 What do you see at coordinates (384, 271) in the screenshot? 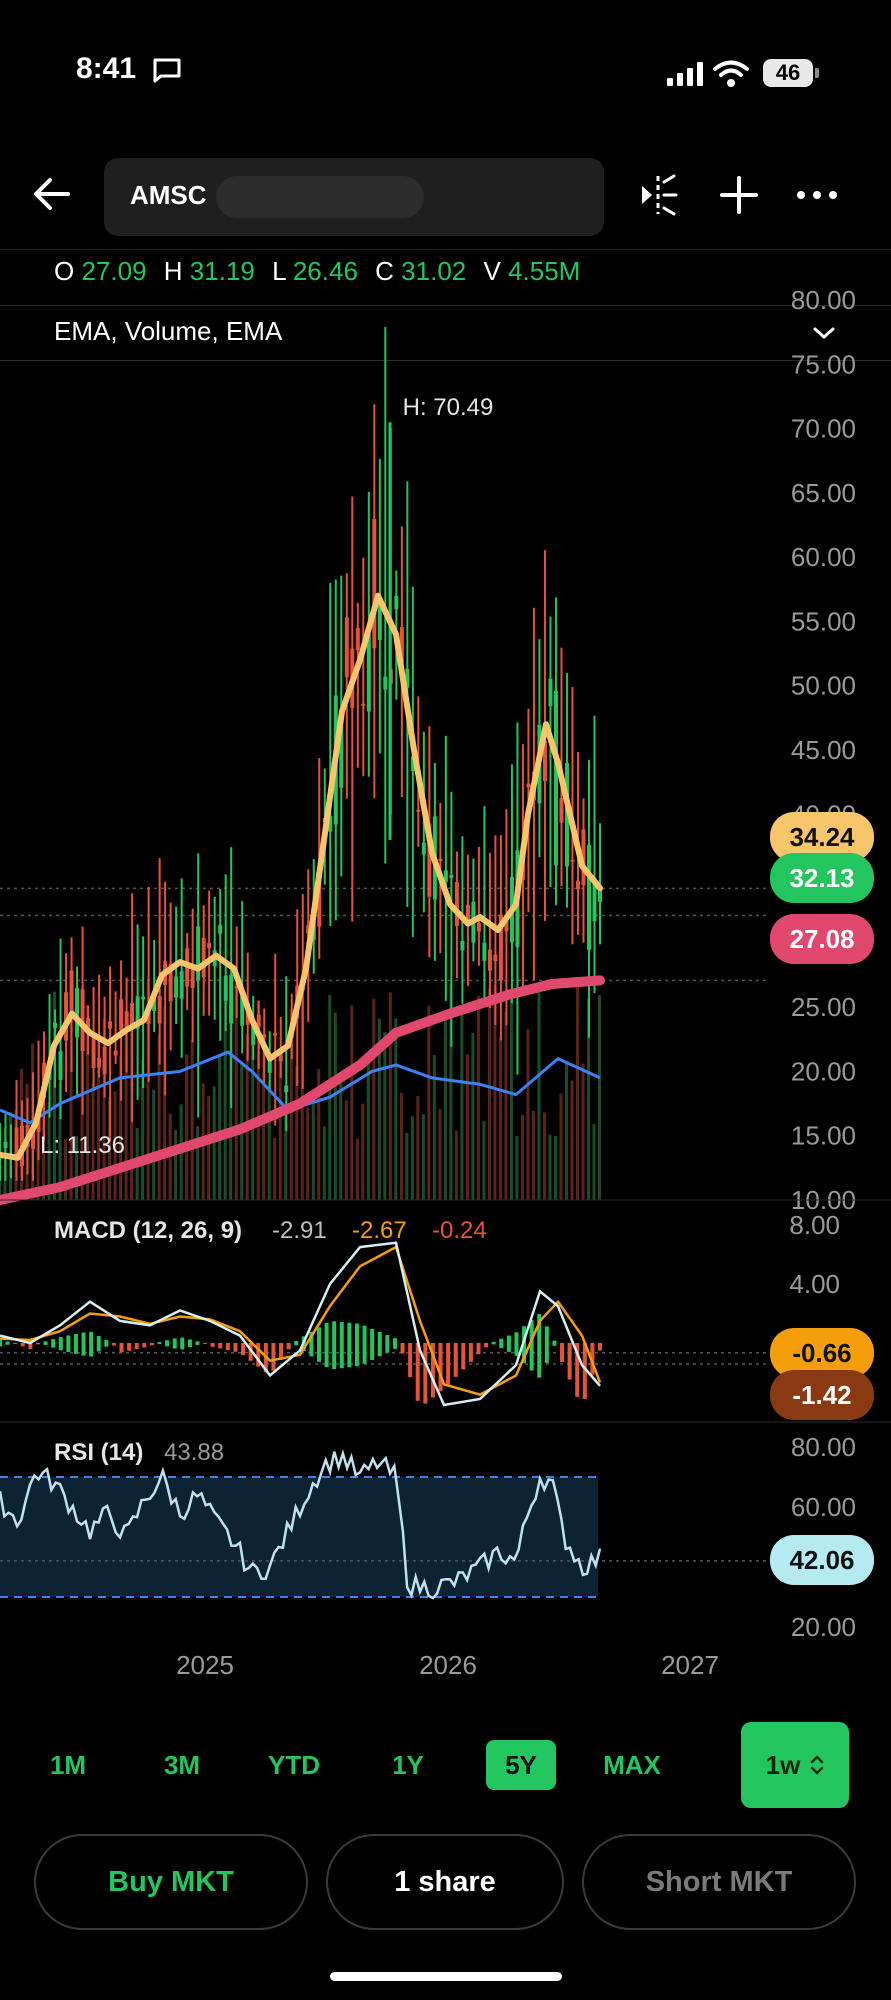
I see `close-label: C` at bounding box center [384, 271].